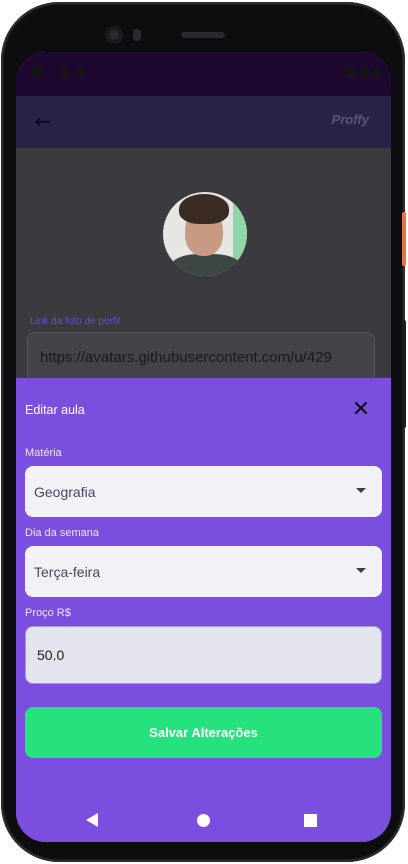 This screenshot has width=408, height=864. What do you see at coordinates (203, 122) in the screenshot?
I see `app-bar: ← Proffy` at bounding box center [203, 122].